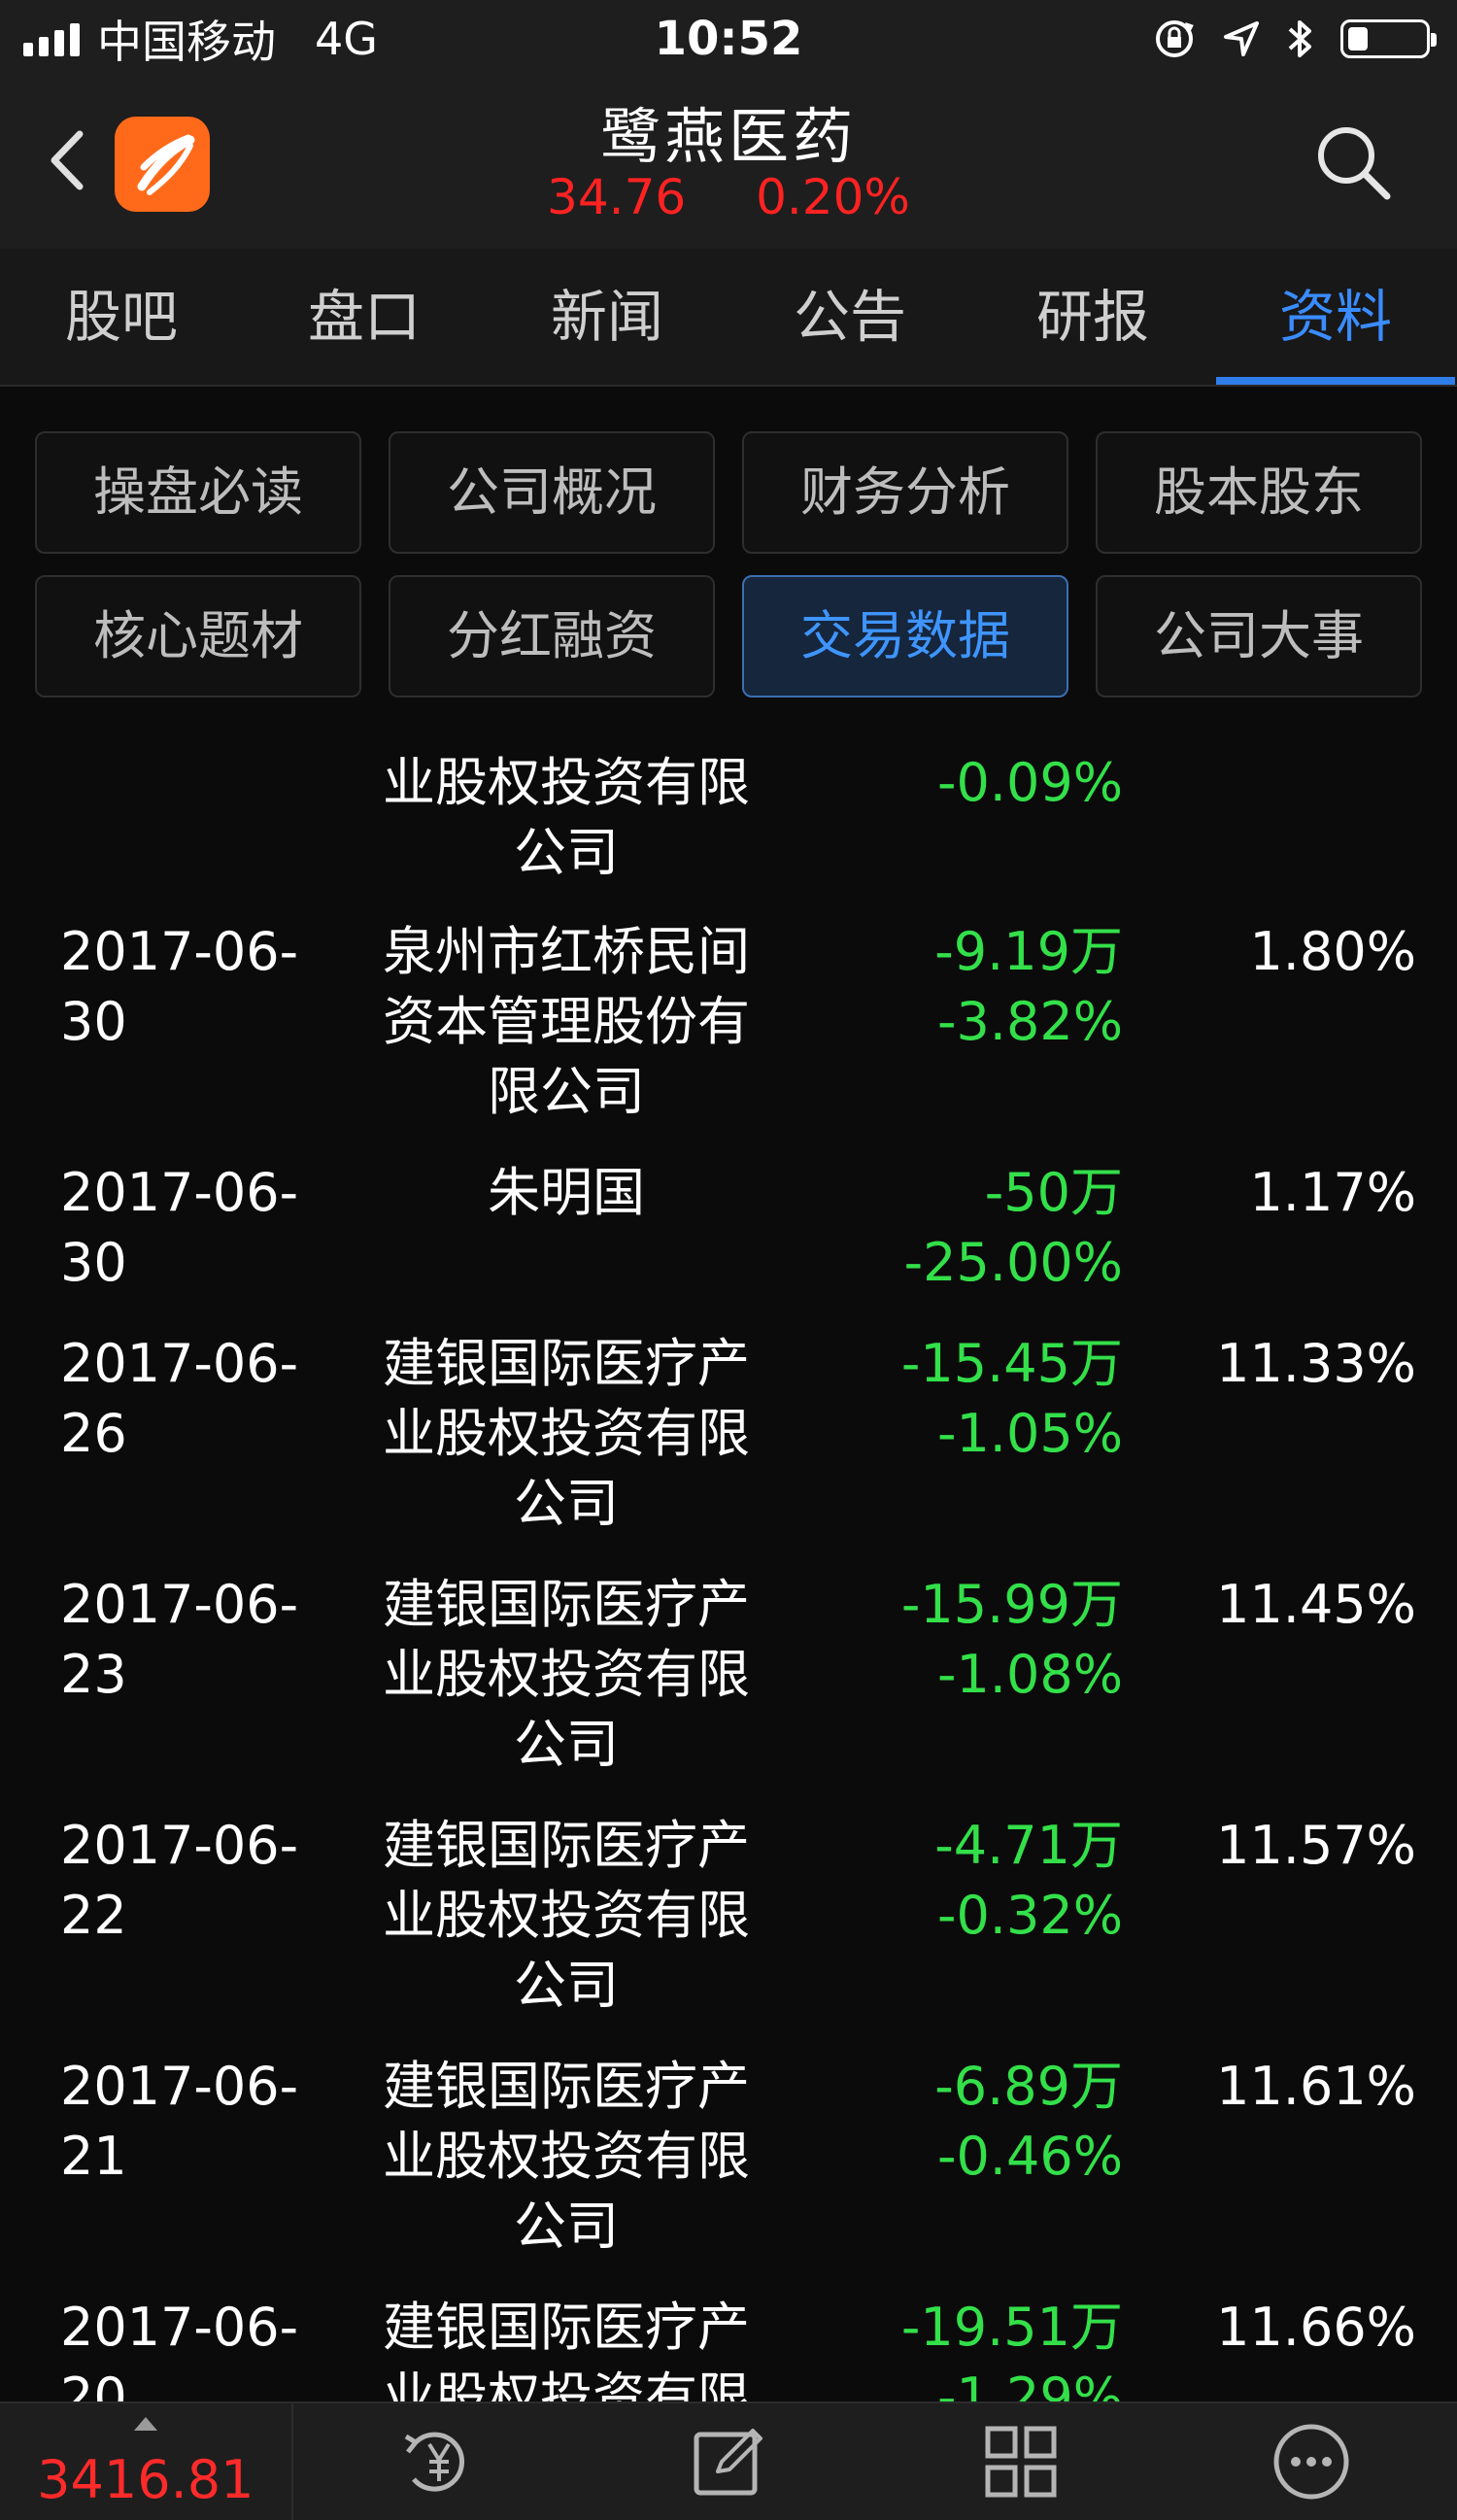  Describe the element at coordinates (566, 1192) in the screenshot. I see `row-holder-name: 朱明国` at that location.